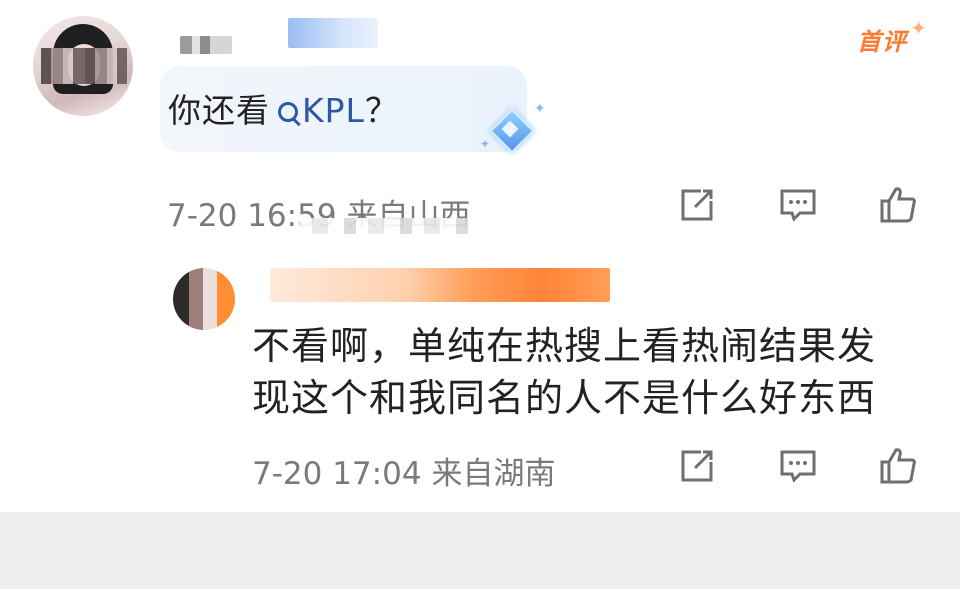  What do you see at coordinates (333, 110) in the screenshot?
I see `search-term-link: KPL` at bounding box center [333, 110].